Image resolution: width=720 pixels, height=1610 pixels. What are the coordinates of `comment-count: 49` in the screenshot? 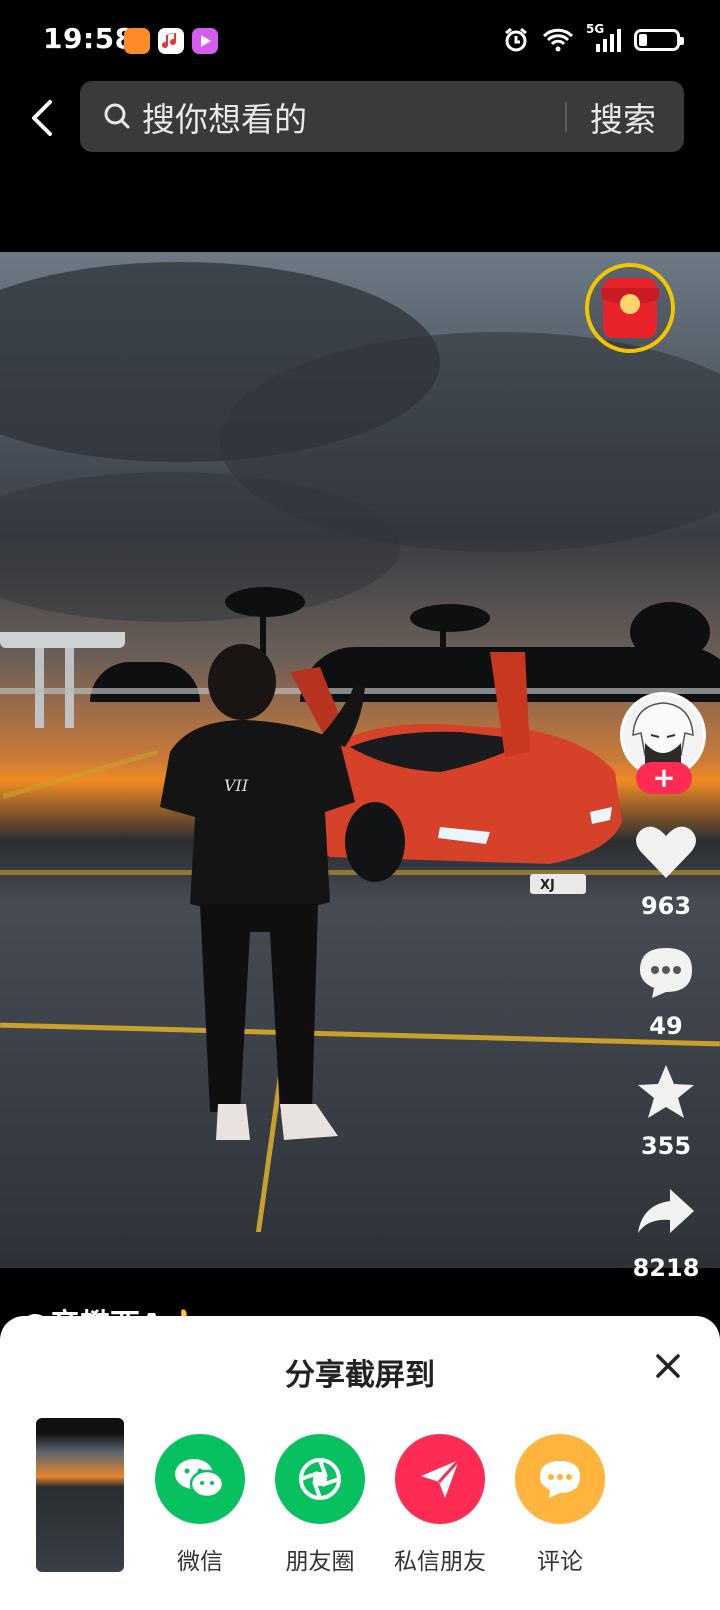 It's located at (666, 1026).